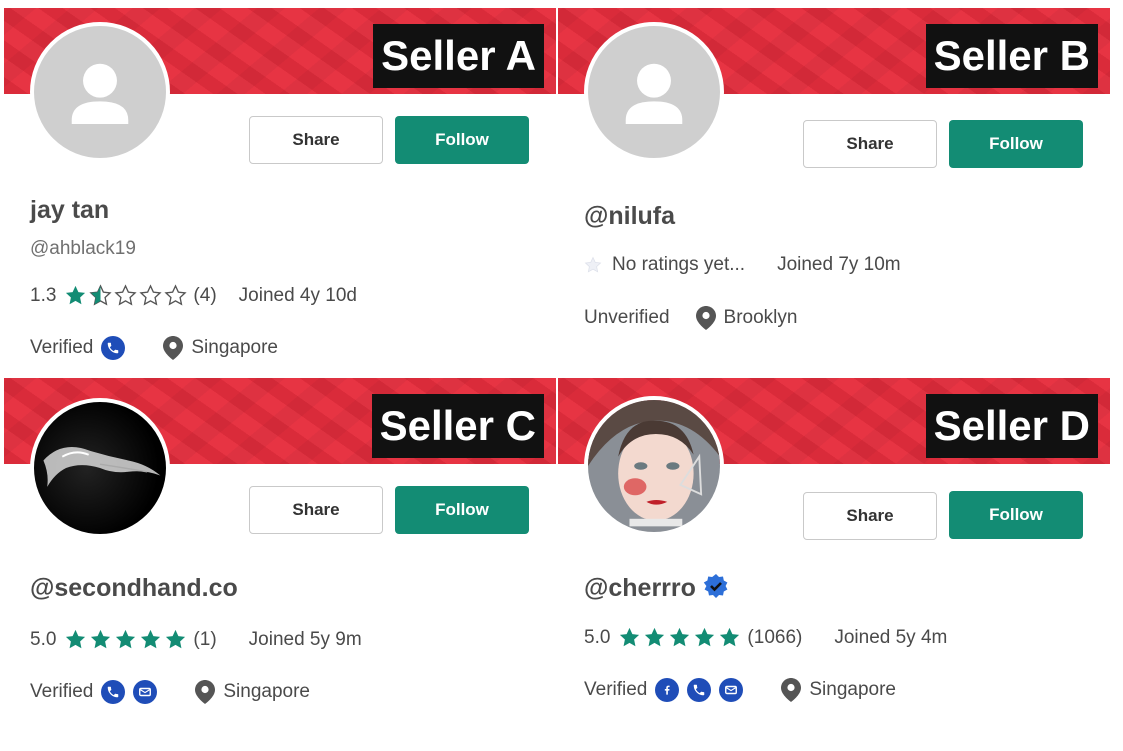  Describe the element at coordinates (839, 264) in the screenshot. I see `joined-duration: Joined 7y 10m` at that location.